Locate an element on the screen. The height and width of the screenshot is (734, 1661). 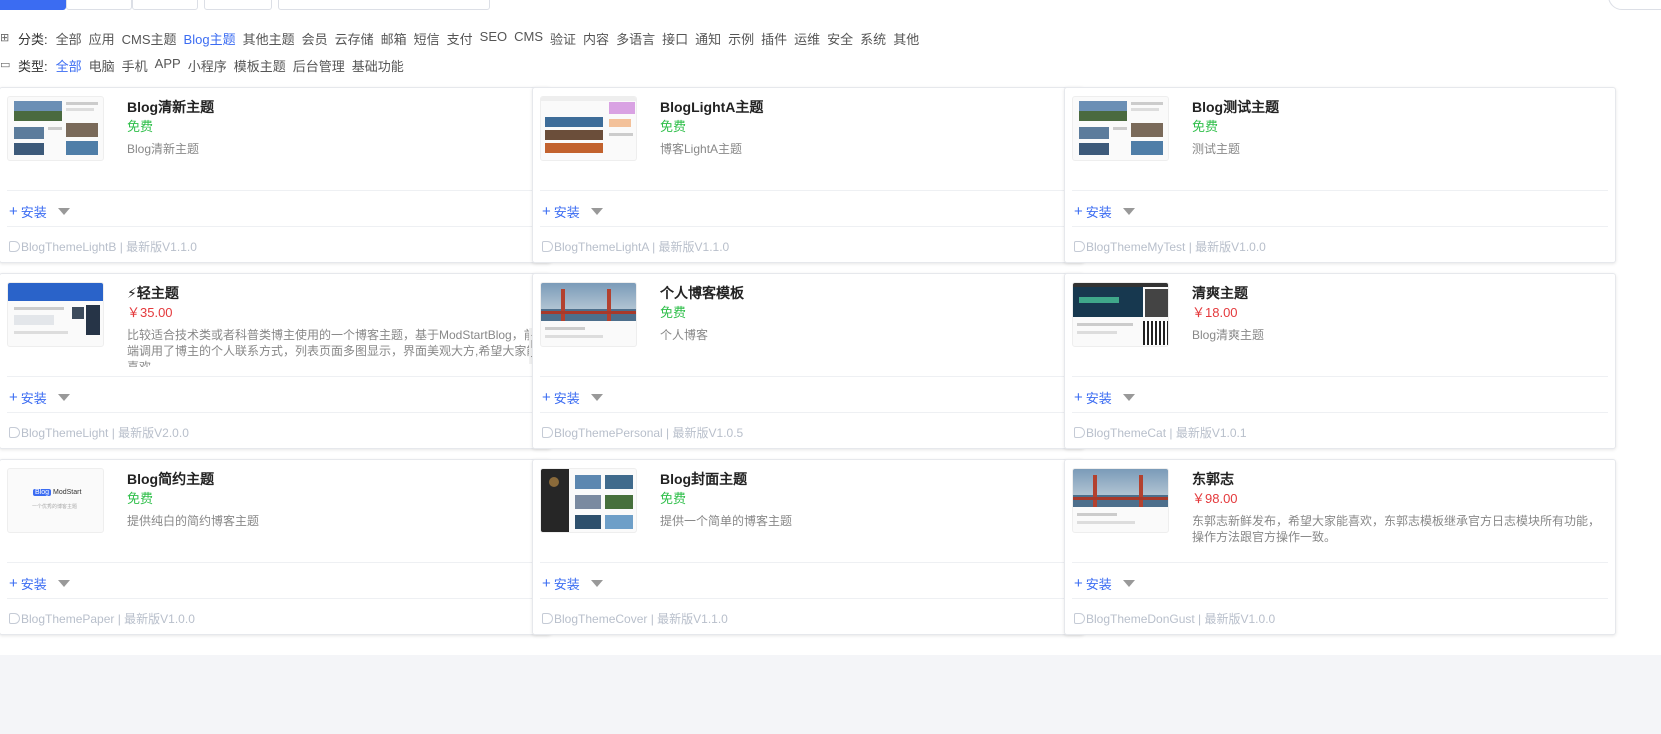
theme-module-version: BlogThemeLightB | 最新版V1.1.0 is located at coordinates (109, 247).